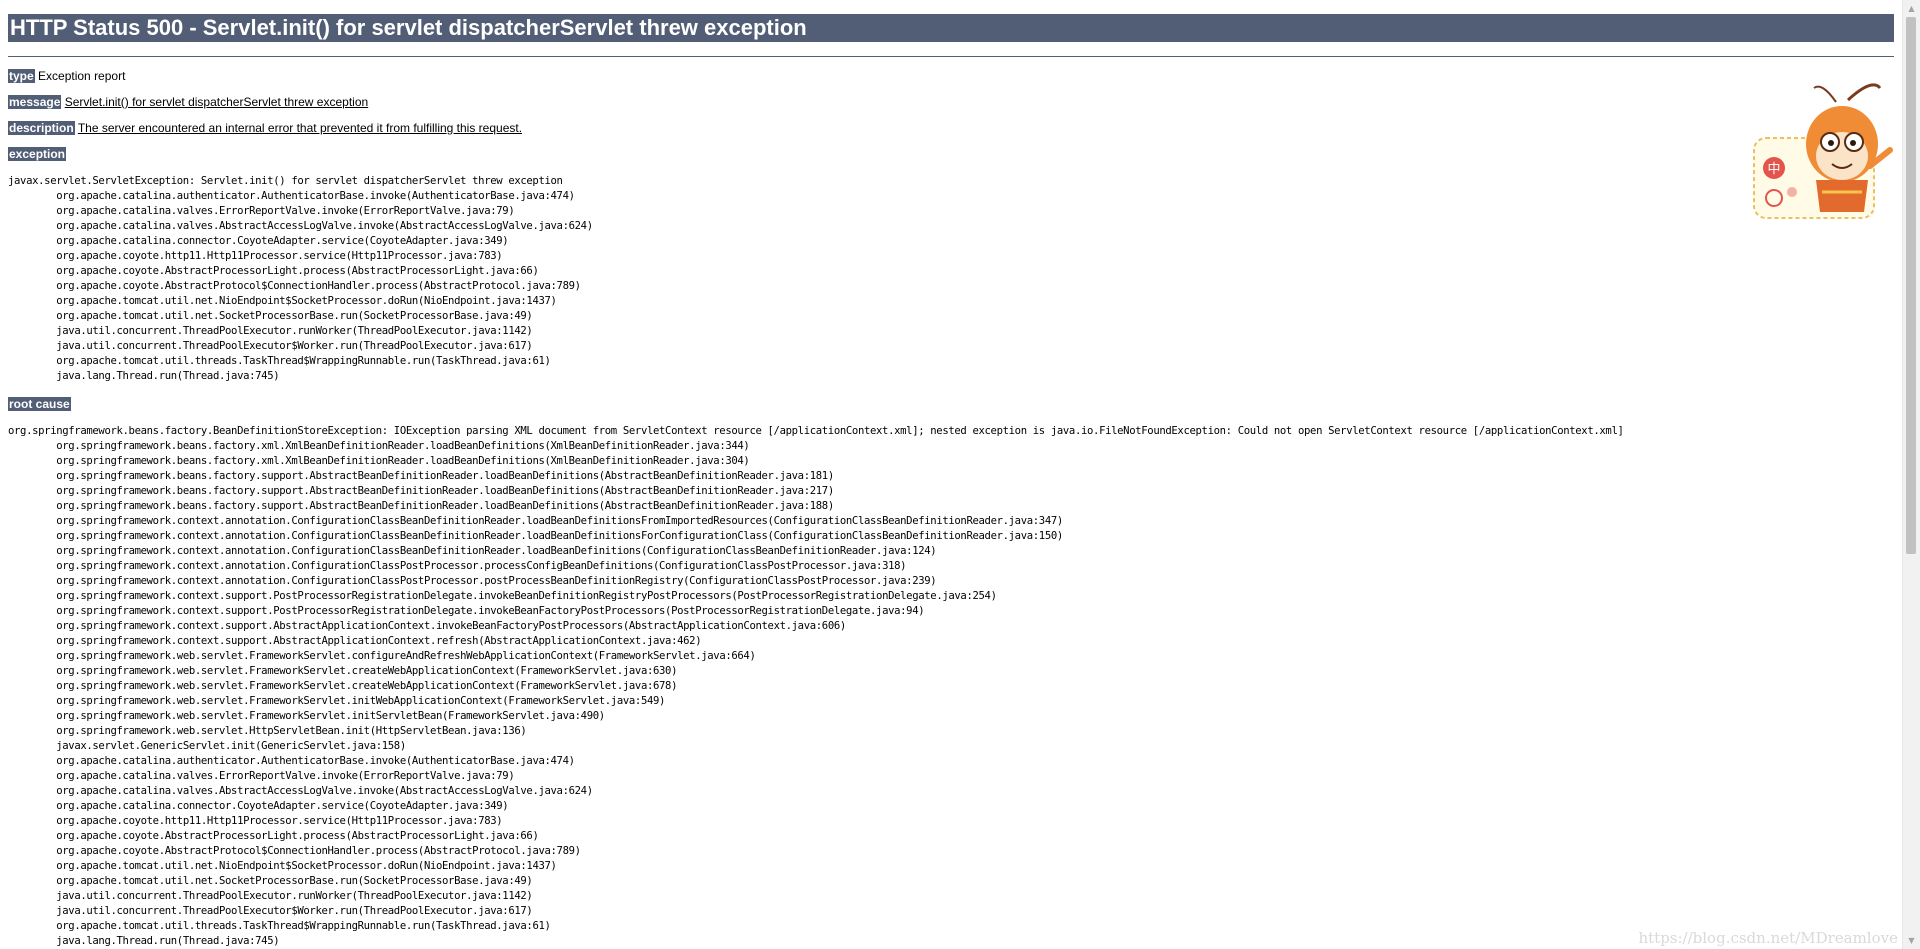 The image size is (1920, 949). What do you see at coordinates (951, 56) in the screenshot?
I see `divider` at bounding box center [951, 56].